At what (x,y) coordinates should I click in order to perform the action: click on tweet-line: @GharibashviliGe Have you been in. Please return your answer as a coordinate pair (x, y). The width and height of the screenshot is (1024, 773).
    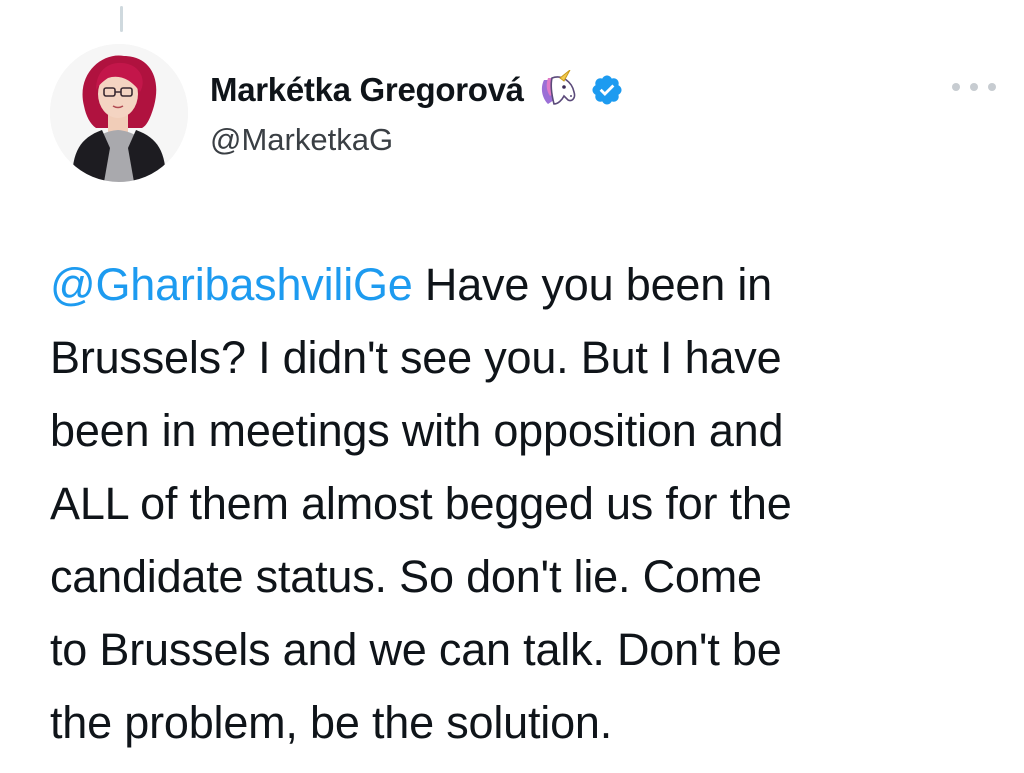
    Looking at the image, I should click on (525, 284).